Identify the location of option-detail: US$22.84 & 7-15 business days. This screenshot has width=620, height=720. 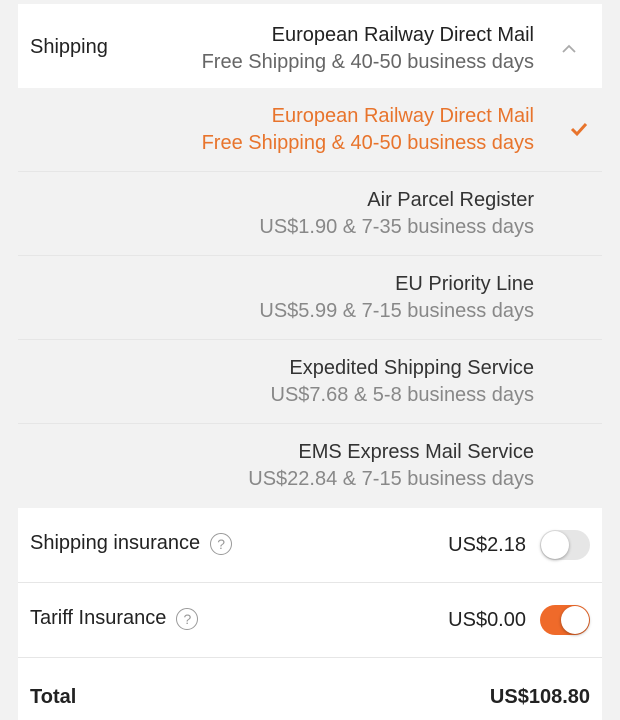
(391, 479).